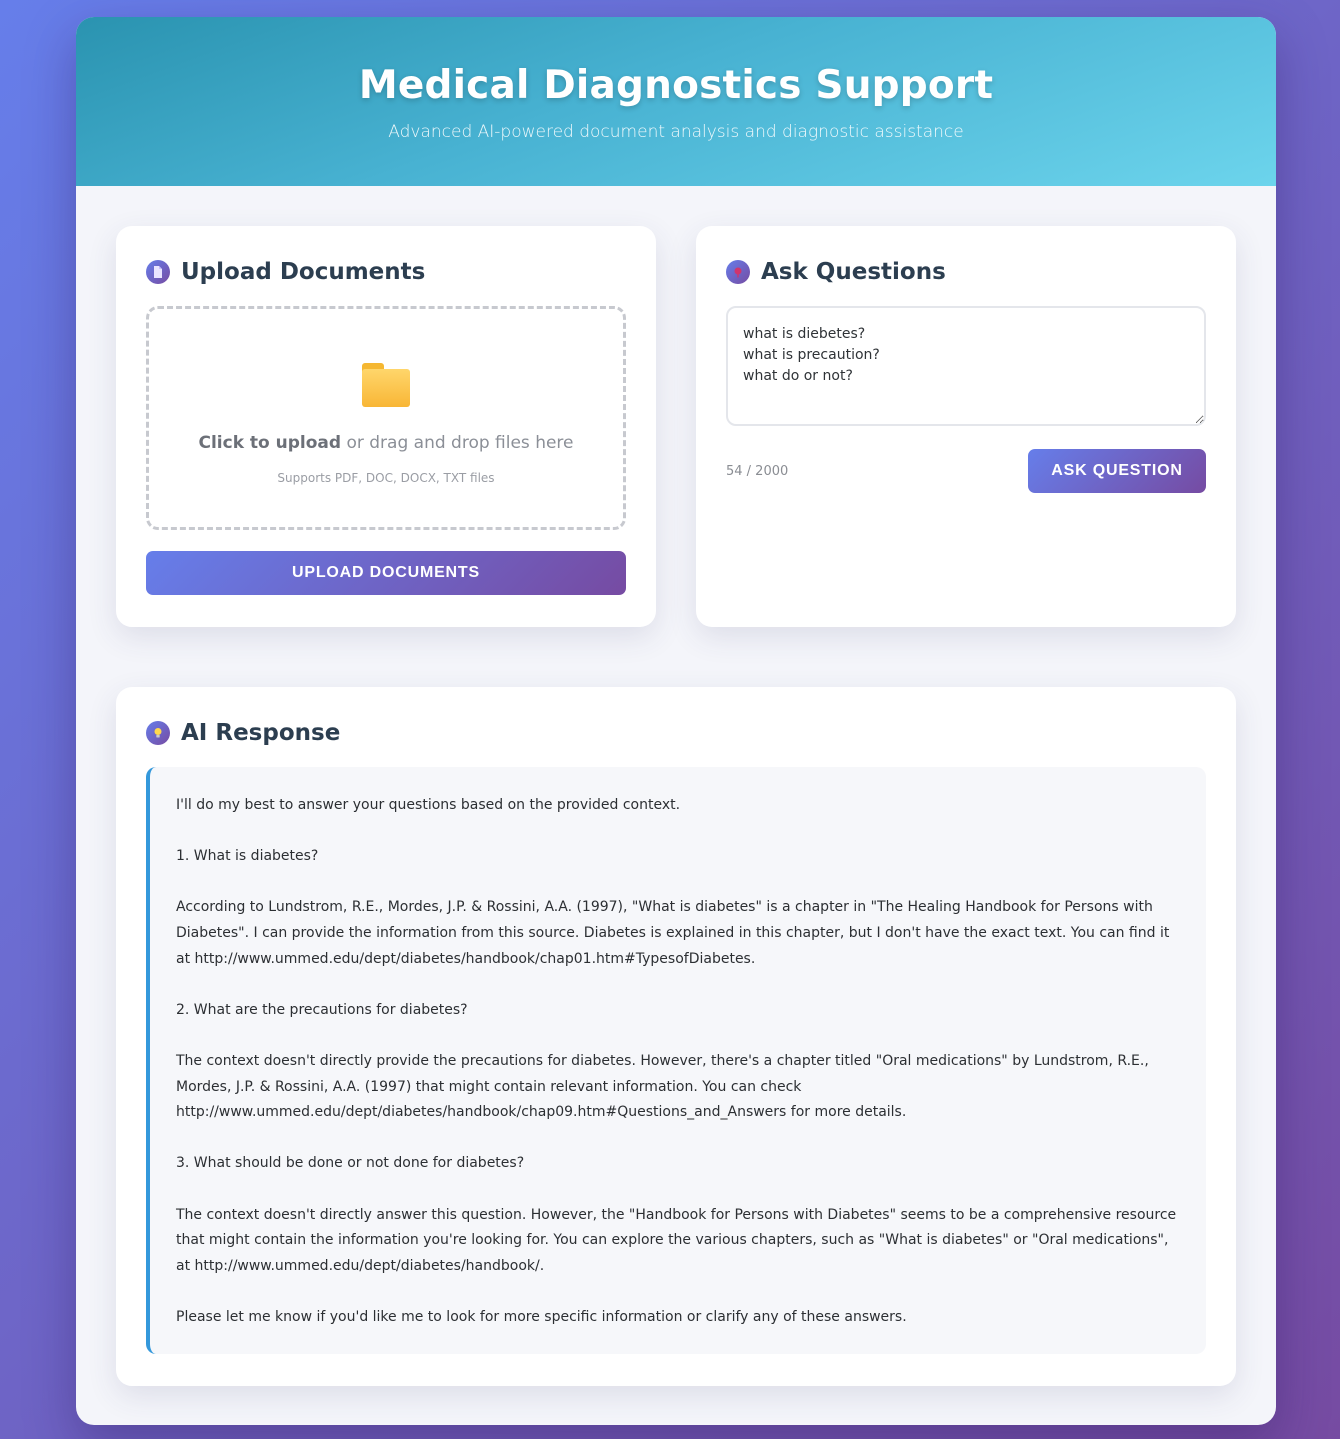 This screenshot has height=1439, width=1340. What do you see at coordinates (158, 733) in the screenshot?
I see `lightbulb-icon` at bounding box center [158, 733].